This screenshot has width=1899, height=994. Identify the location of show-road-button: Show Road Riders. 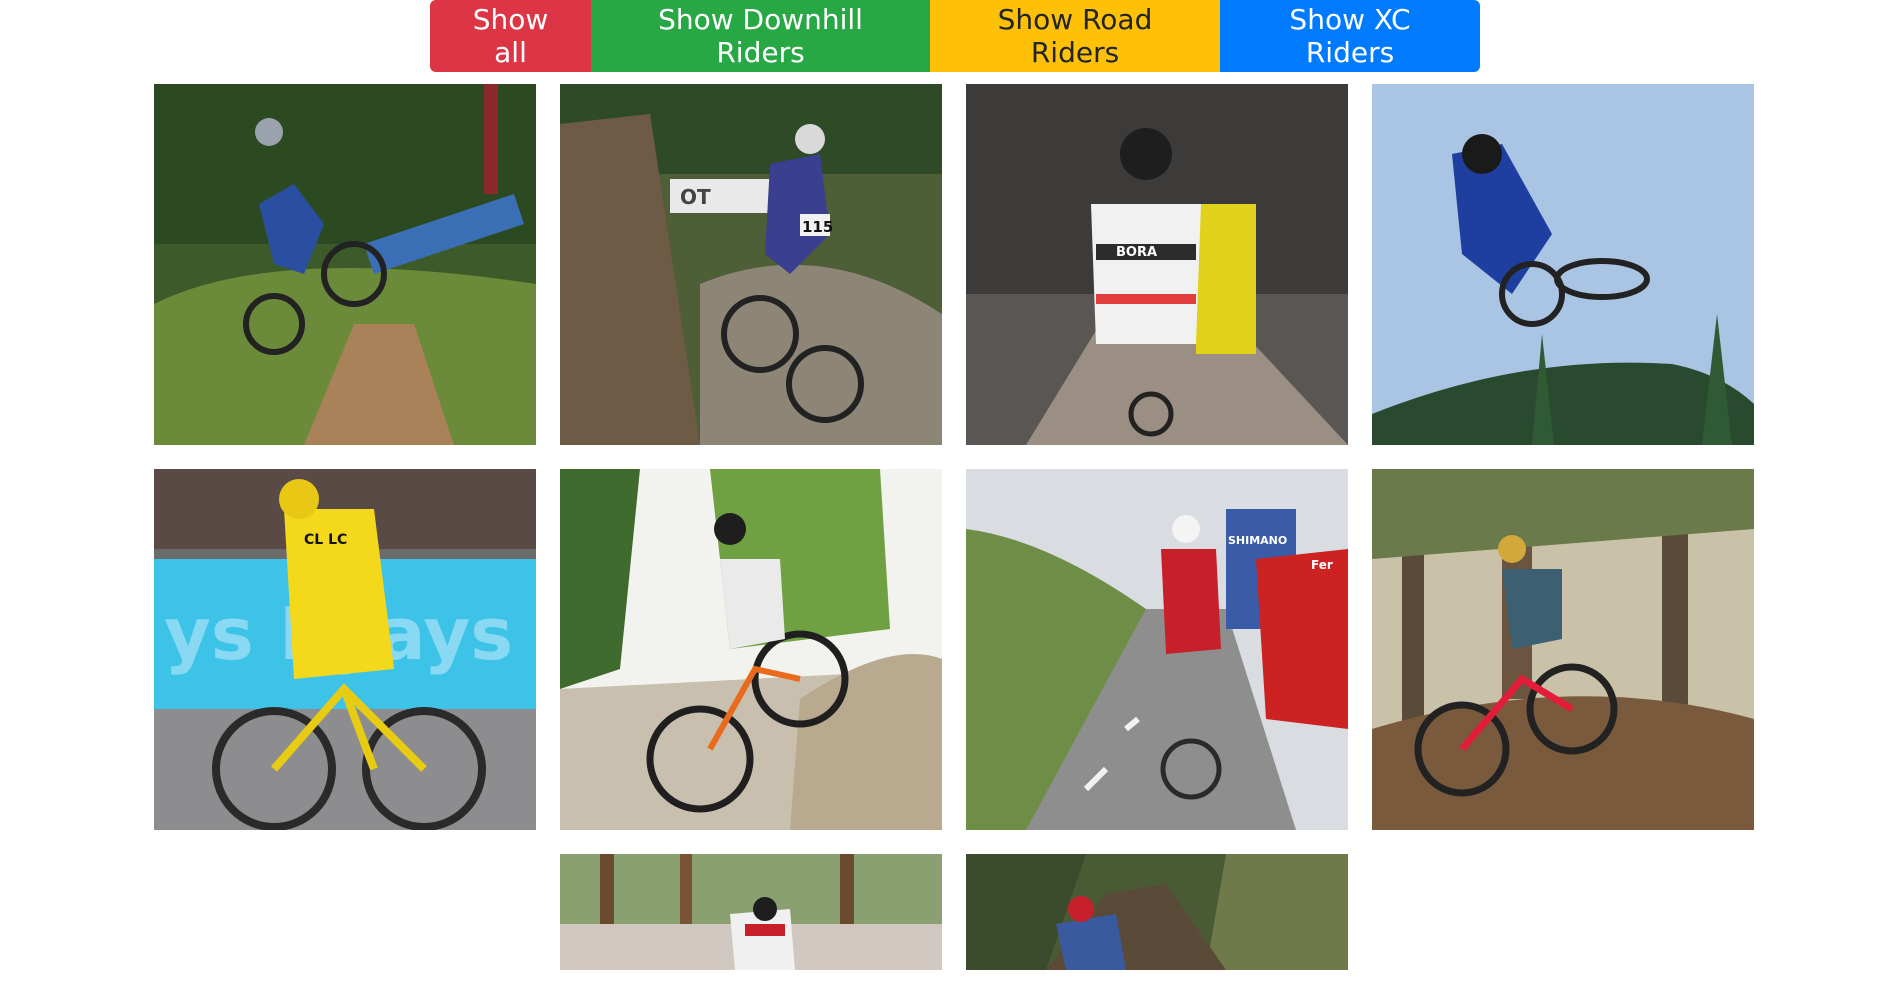
(1075, 36).